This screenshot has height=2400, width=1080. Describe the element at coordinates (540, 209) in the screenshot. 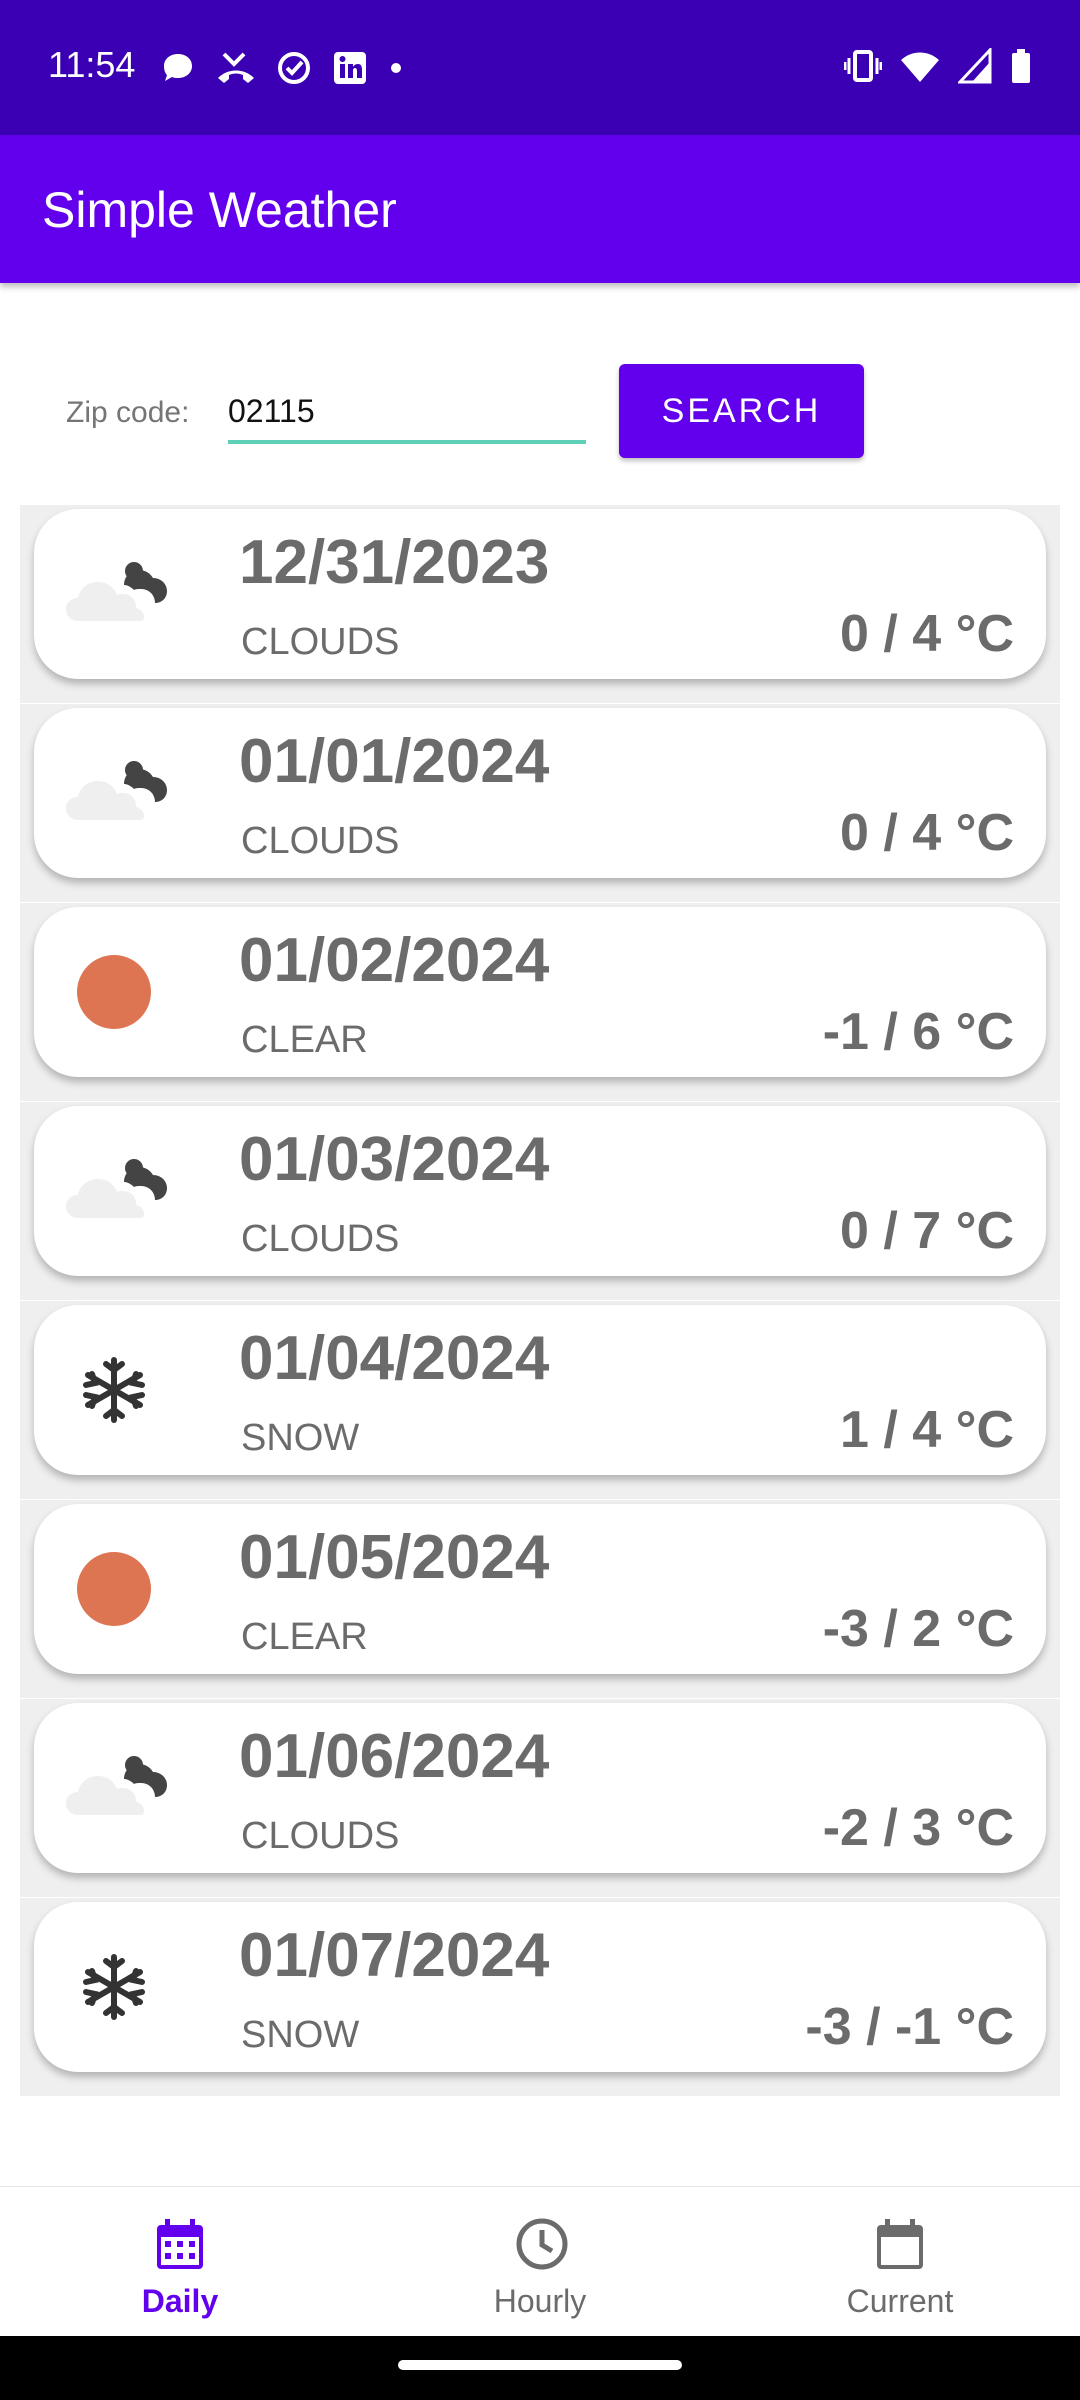

I see `app-bar: Simple Weather` at that location.